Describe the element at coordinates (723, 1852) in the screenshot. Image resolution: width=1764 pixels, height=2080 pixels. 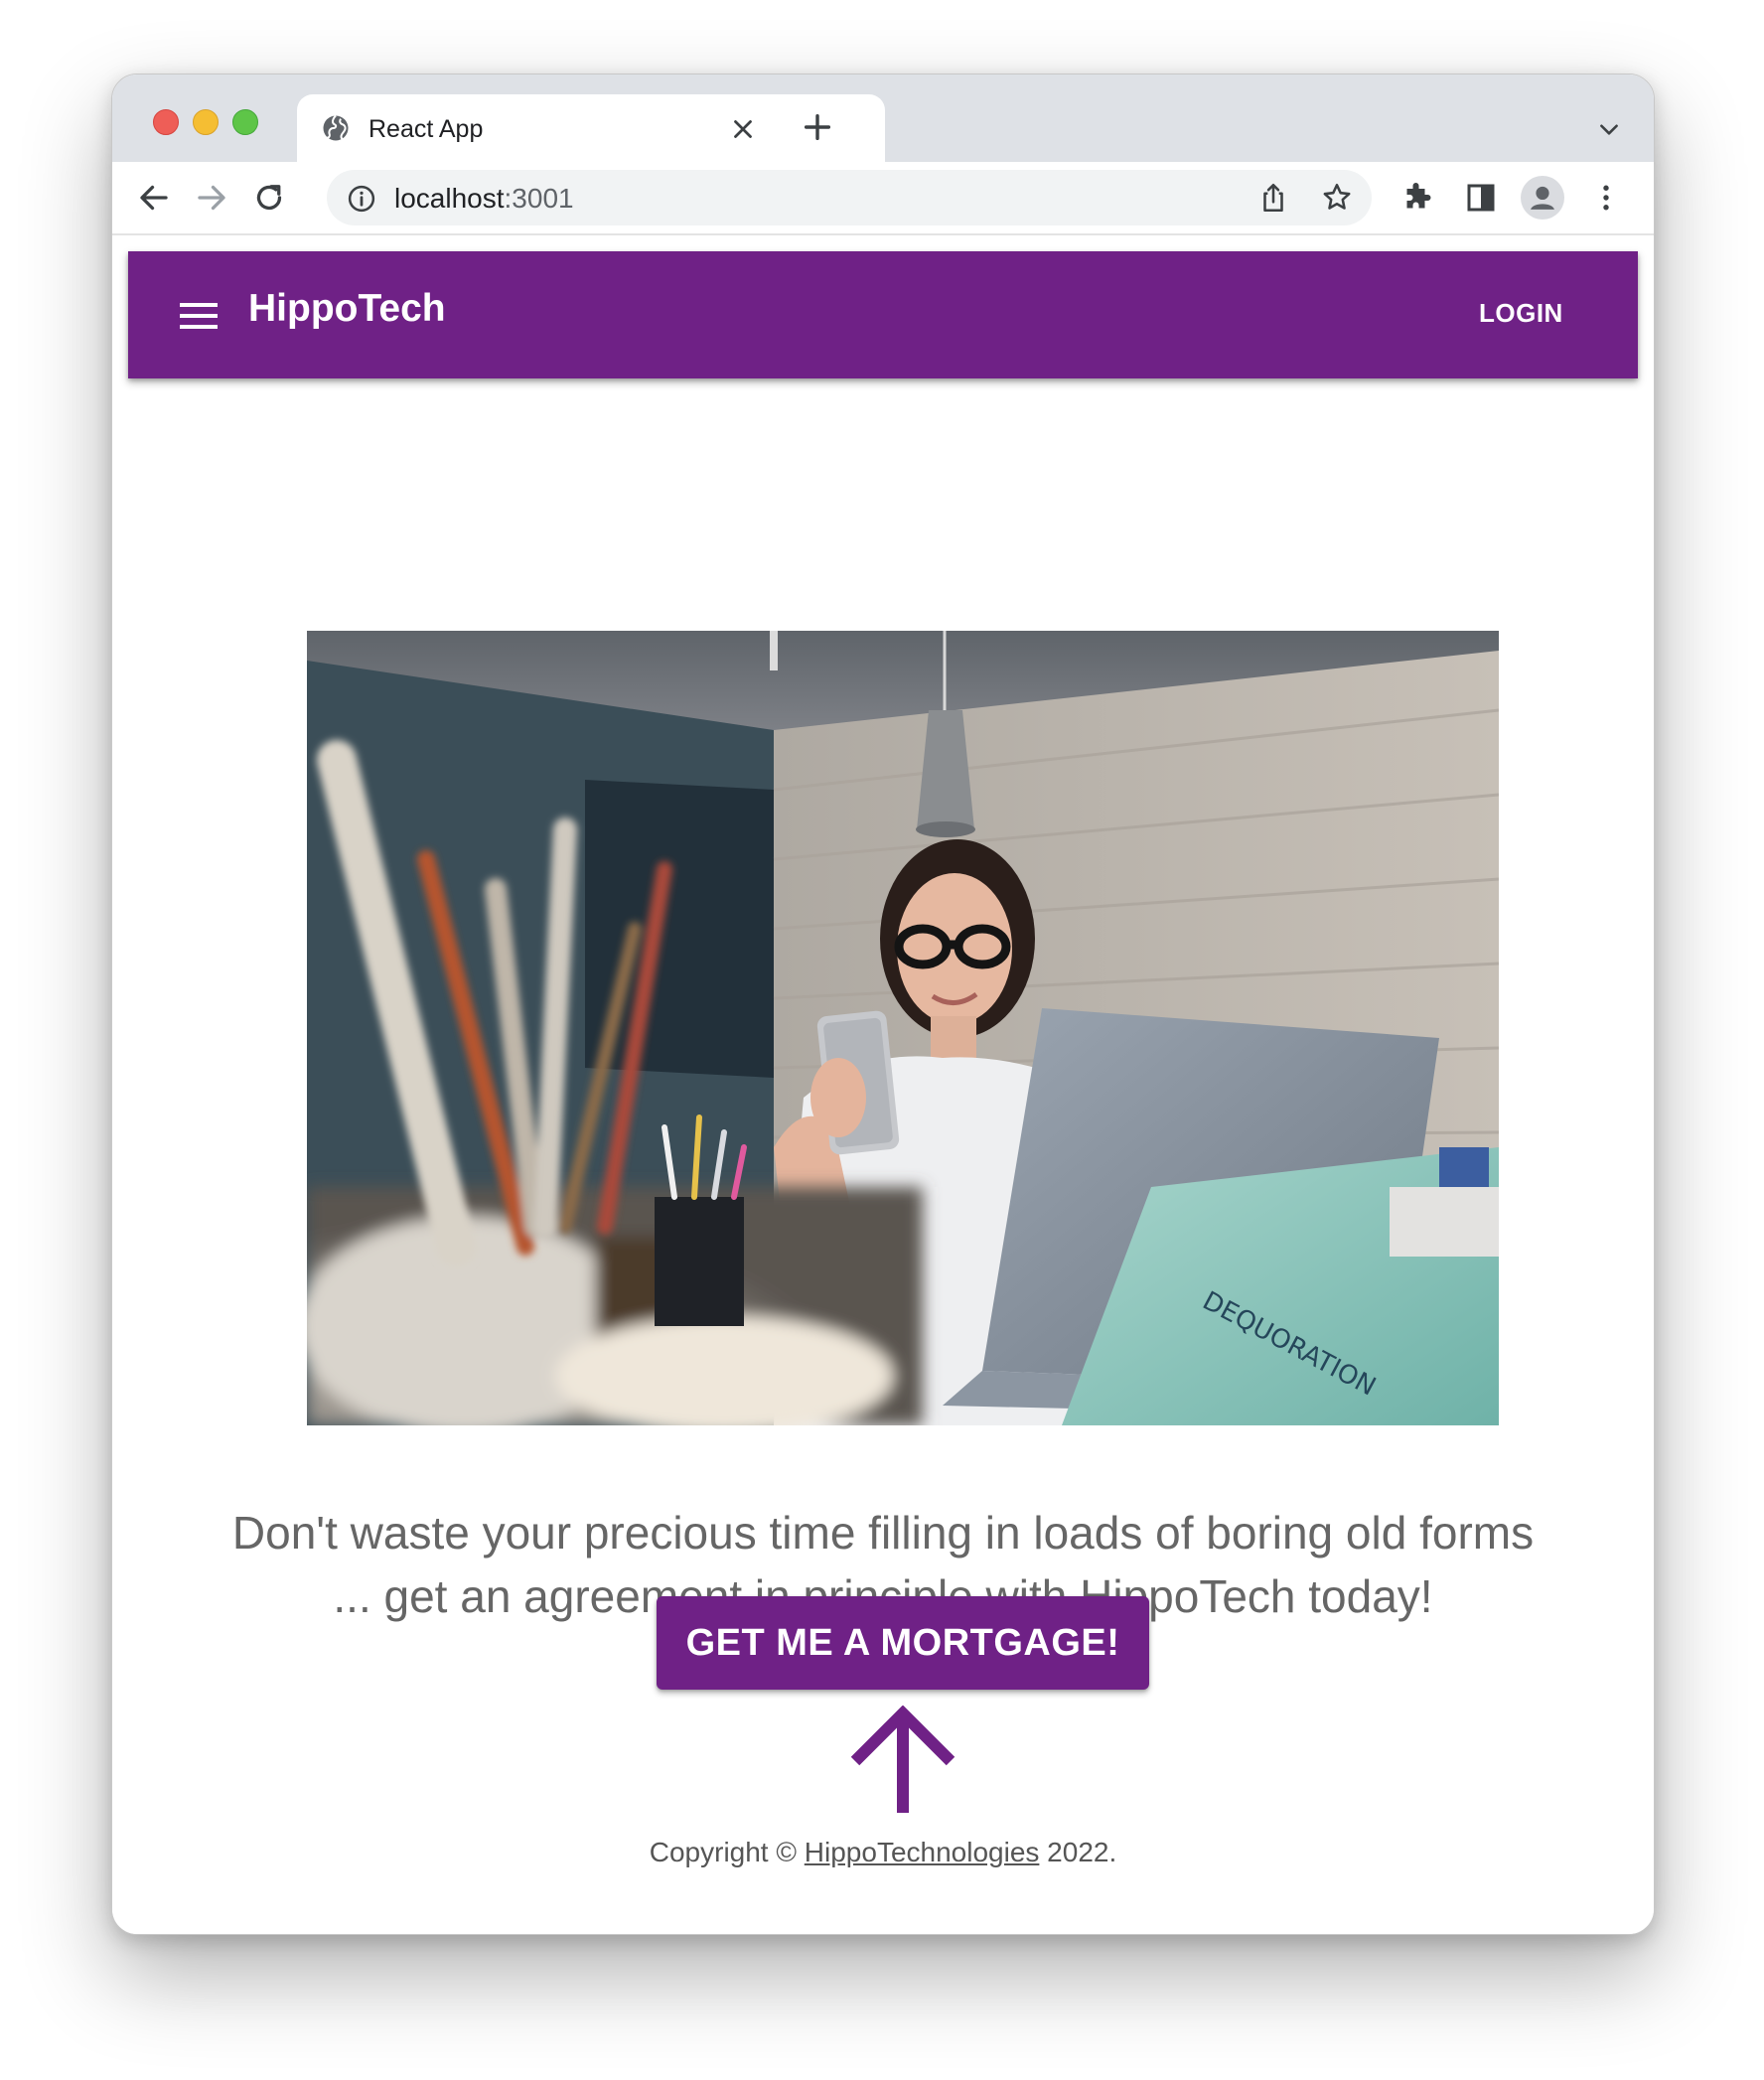
I see `copyright-prefix: Copyright ©` at that location.